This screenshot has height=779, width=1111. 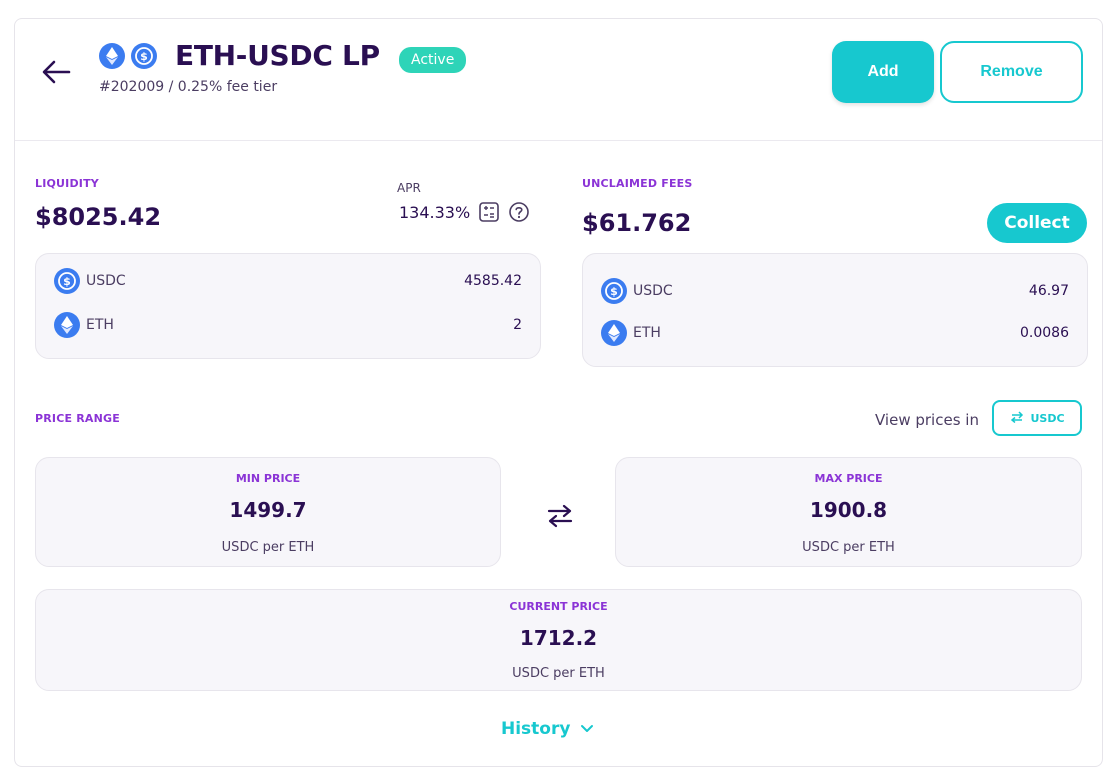 What do you see at coordinates (98, 217) in the screenshot?
I see `liquidity-value: $8025.42` at bounding box center [98, 217].